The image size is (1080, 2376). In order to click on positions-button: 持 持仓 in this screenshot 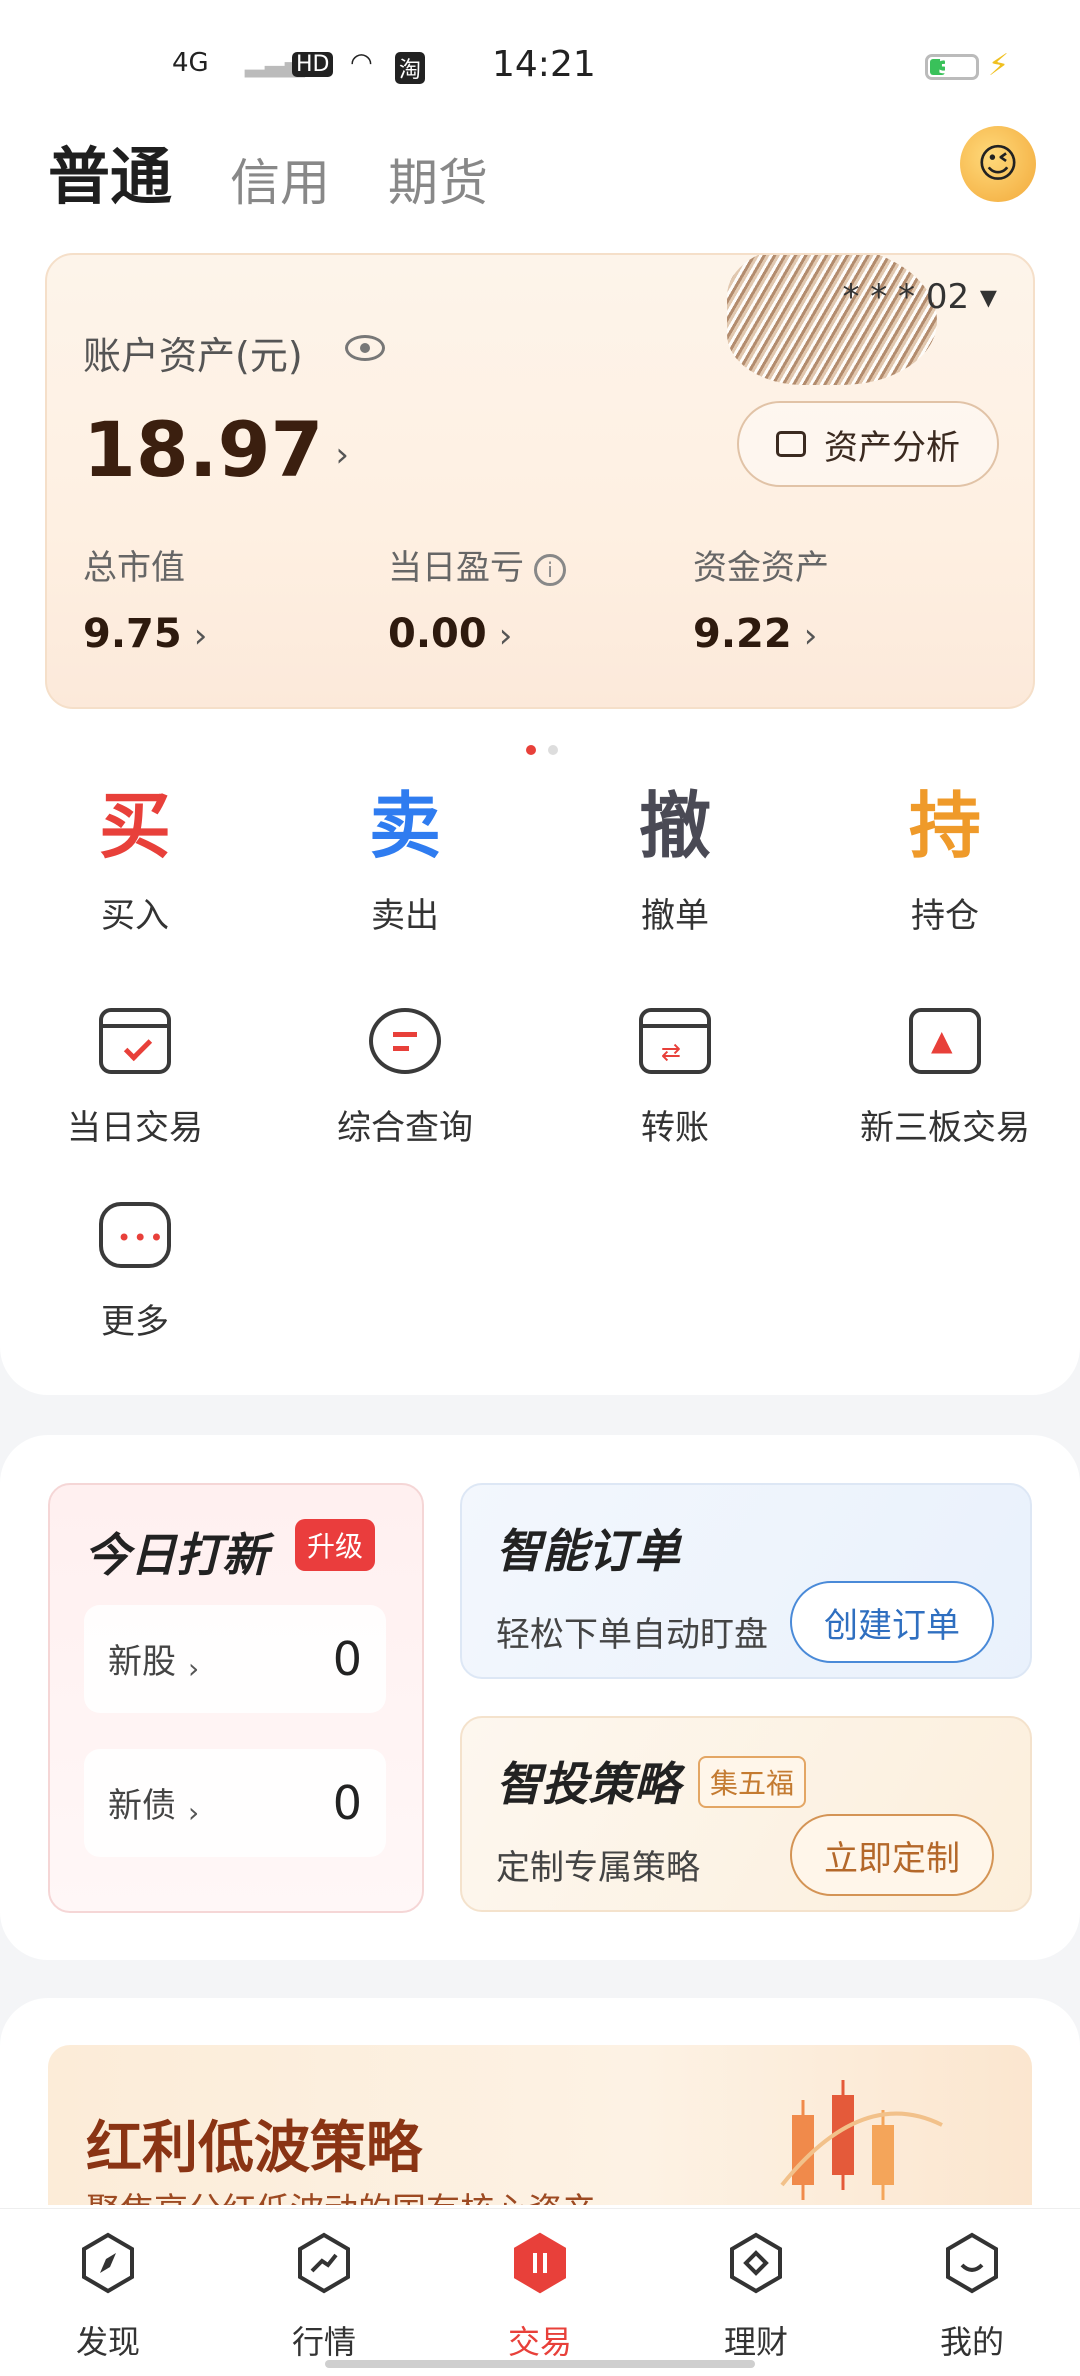, I will do `click(945, 863)`.